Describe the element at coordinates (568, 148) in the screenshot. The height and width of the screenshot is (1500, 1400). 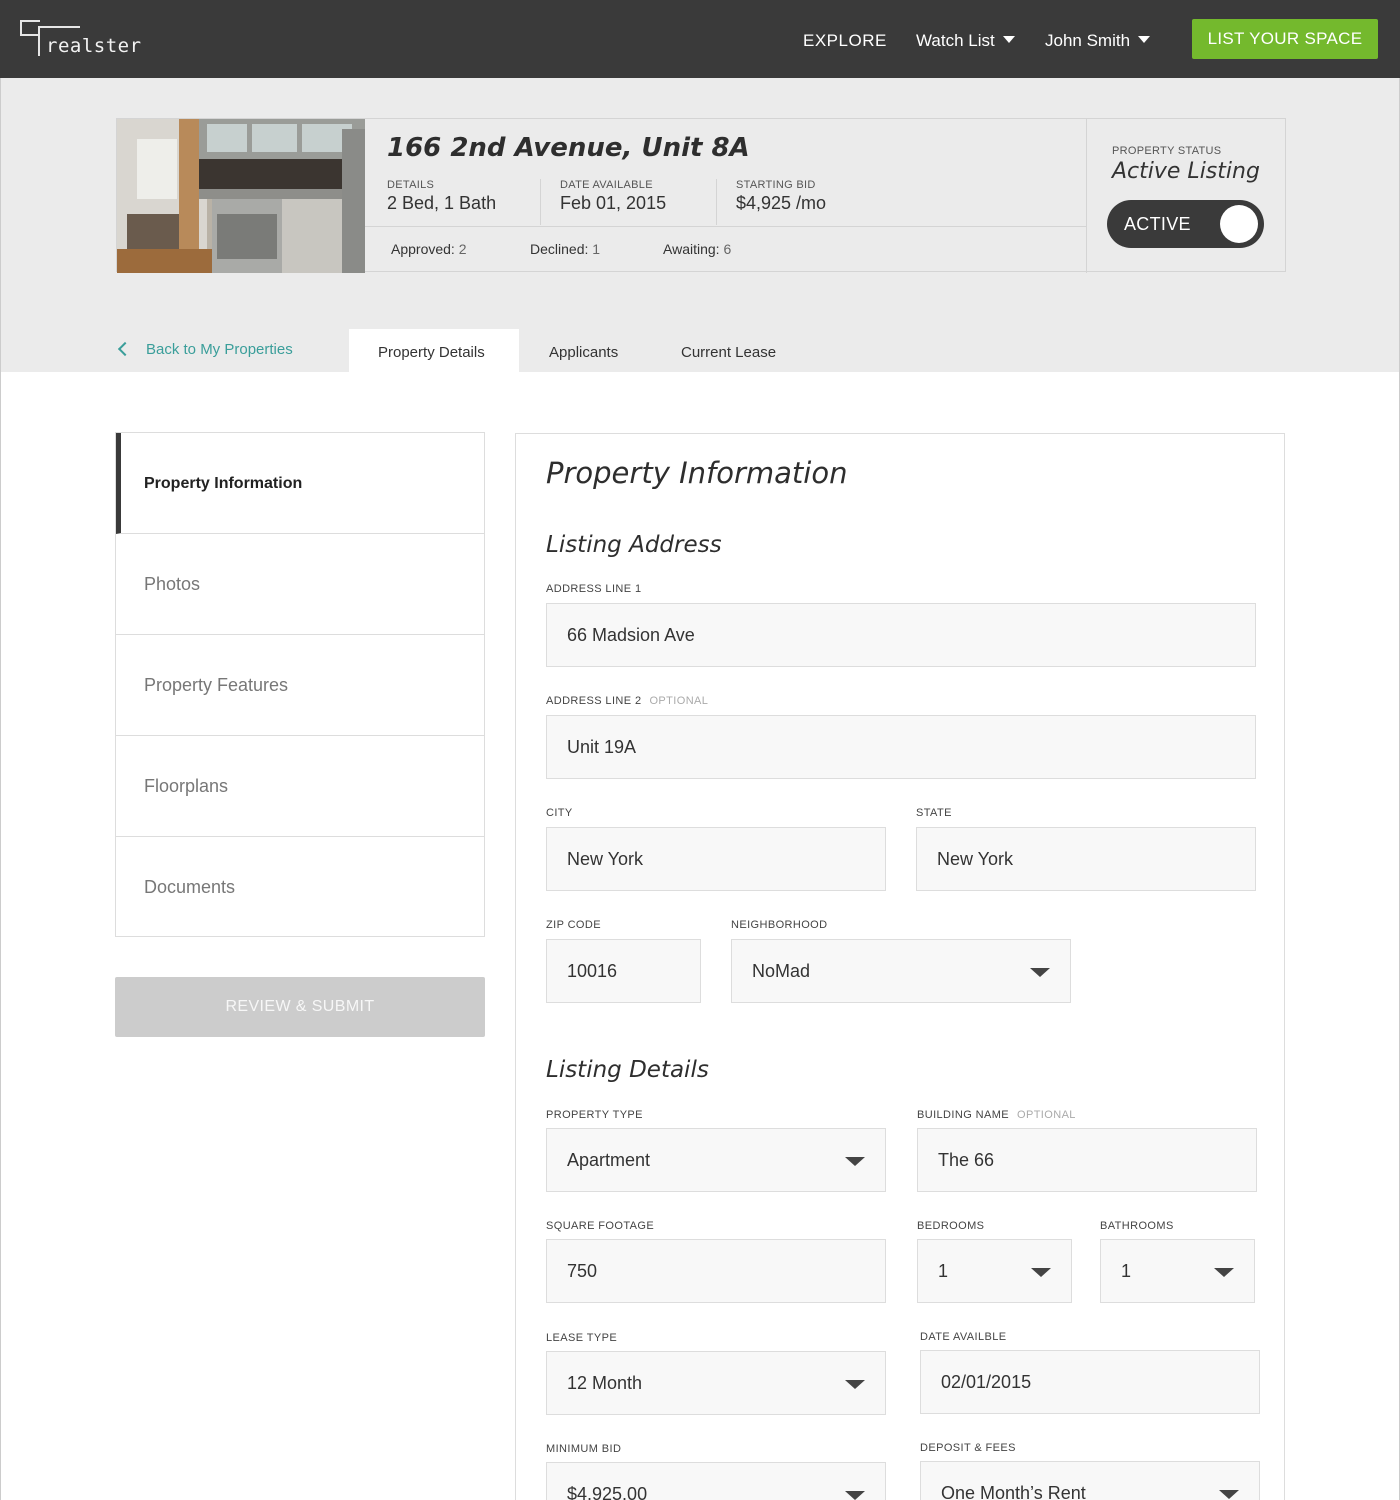
I see `property-address: 166 2nd Avenue, Unit 8A` at that location.